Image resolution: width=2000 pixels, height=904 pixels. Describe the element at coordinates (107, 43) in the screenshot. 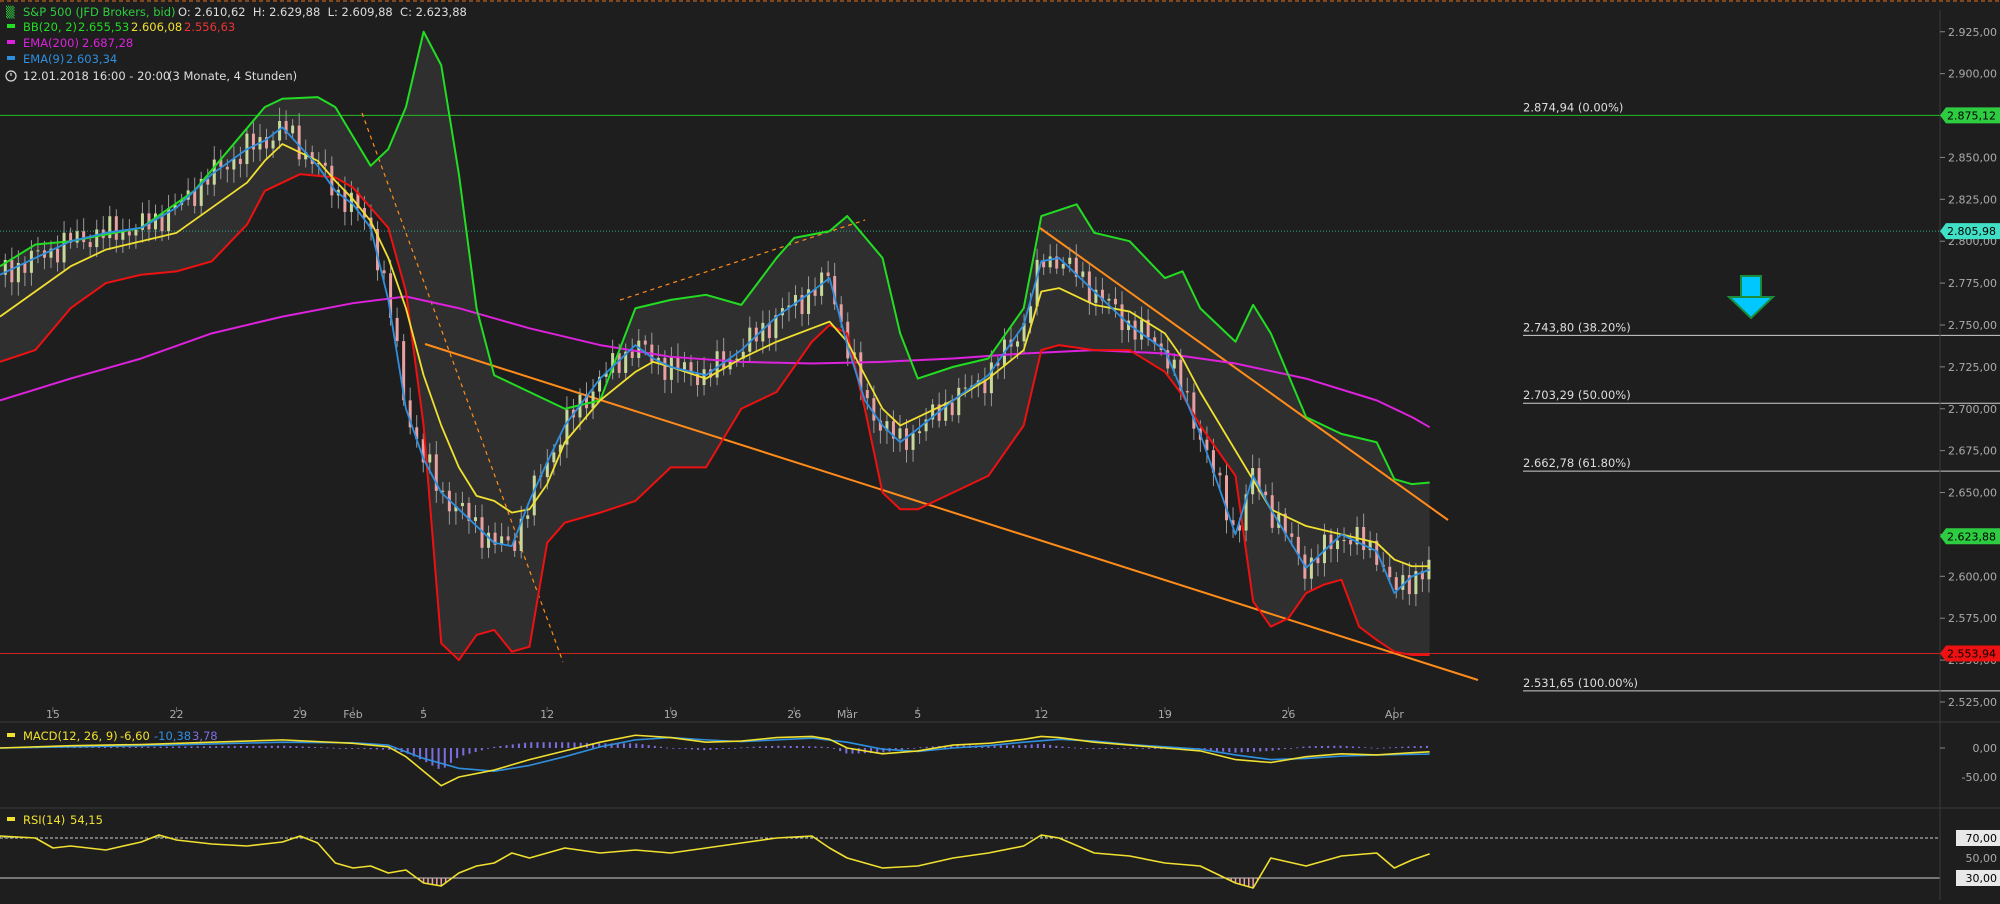

I see `ema200-value: 2.687,28` at that location.